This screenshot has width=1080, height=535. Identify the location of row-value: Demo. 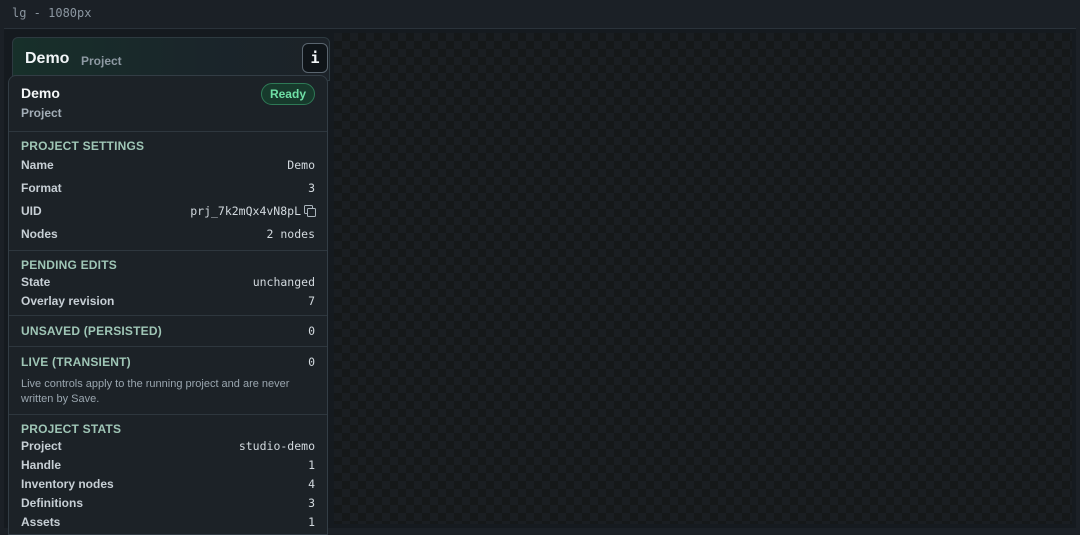
(301, 164).